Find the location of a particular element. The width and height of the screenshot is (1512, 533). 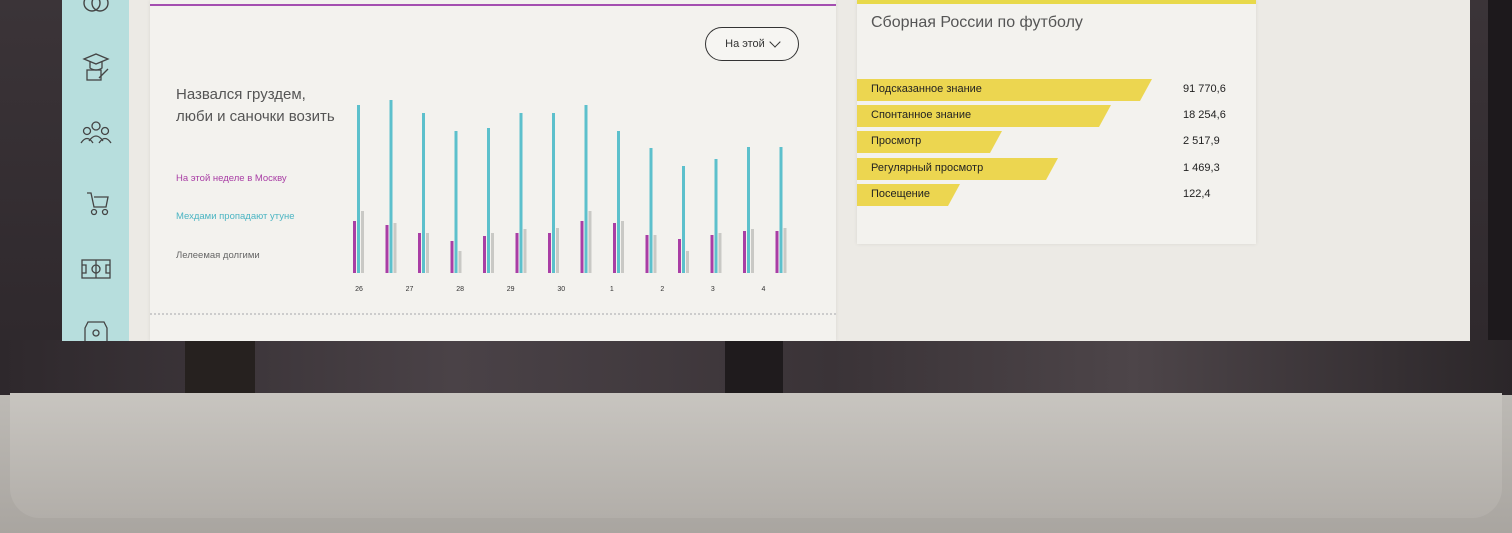

chart-title: Назвался груздем, люби и саночки возить is located at coordinates (255, 105).